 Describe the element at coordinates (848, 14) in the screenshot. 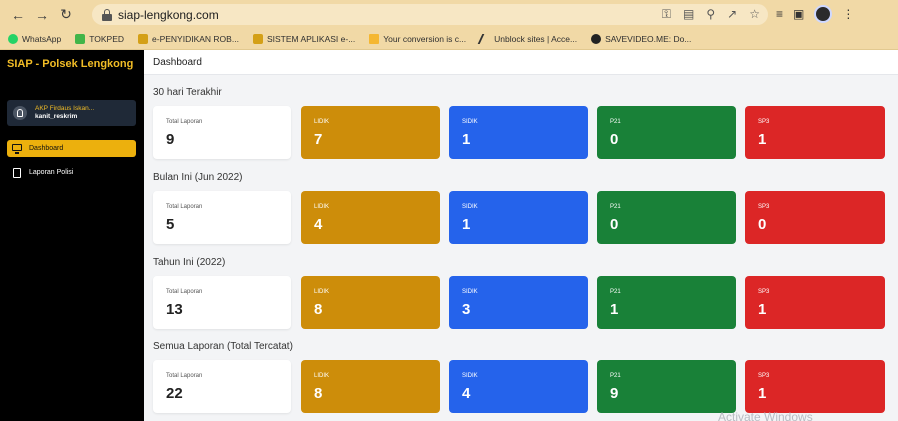

I see `menu-dots-icon: ⋮` at that location.